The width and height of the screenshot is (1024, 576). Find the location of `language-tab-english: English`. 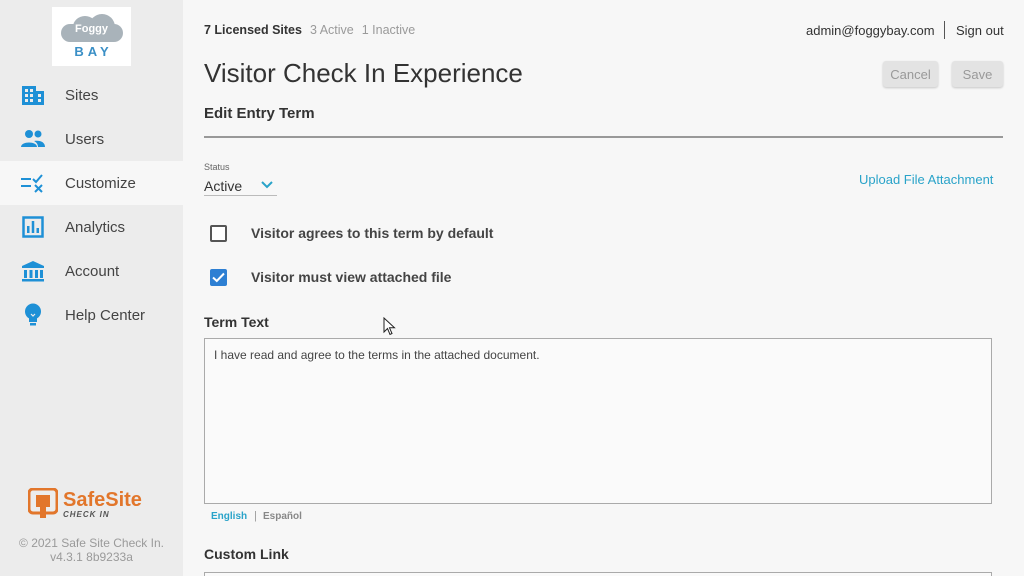

language-tab-english: English is located at coordinates (229, 516).